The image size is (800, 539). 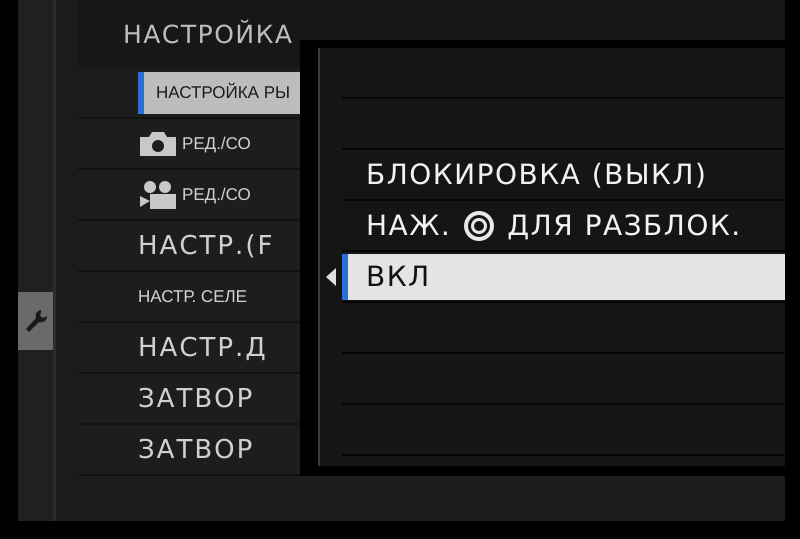 What do you see at coordinates (479, 226) in the screenshot?
I see `dial-icon` at bounding box center [479, 226].